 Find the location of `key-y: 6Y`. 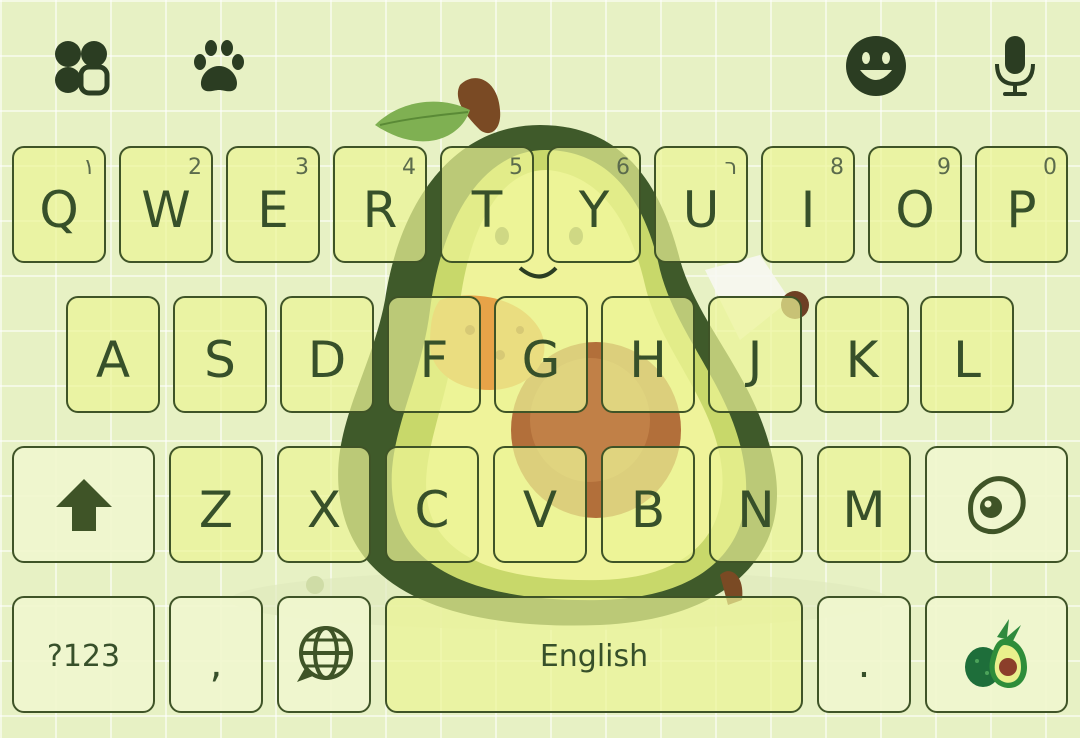

key-y: 6Y is located at coordinates (594, 204).